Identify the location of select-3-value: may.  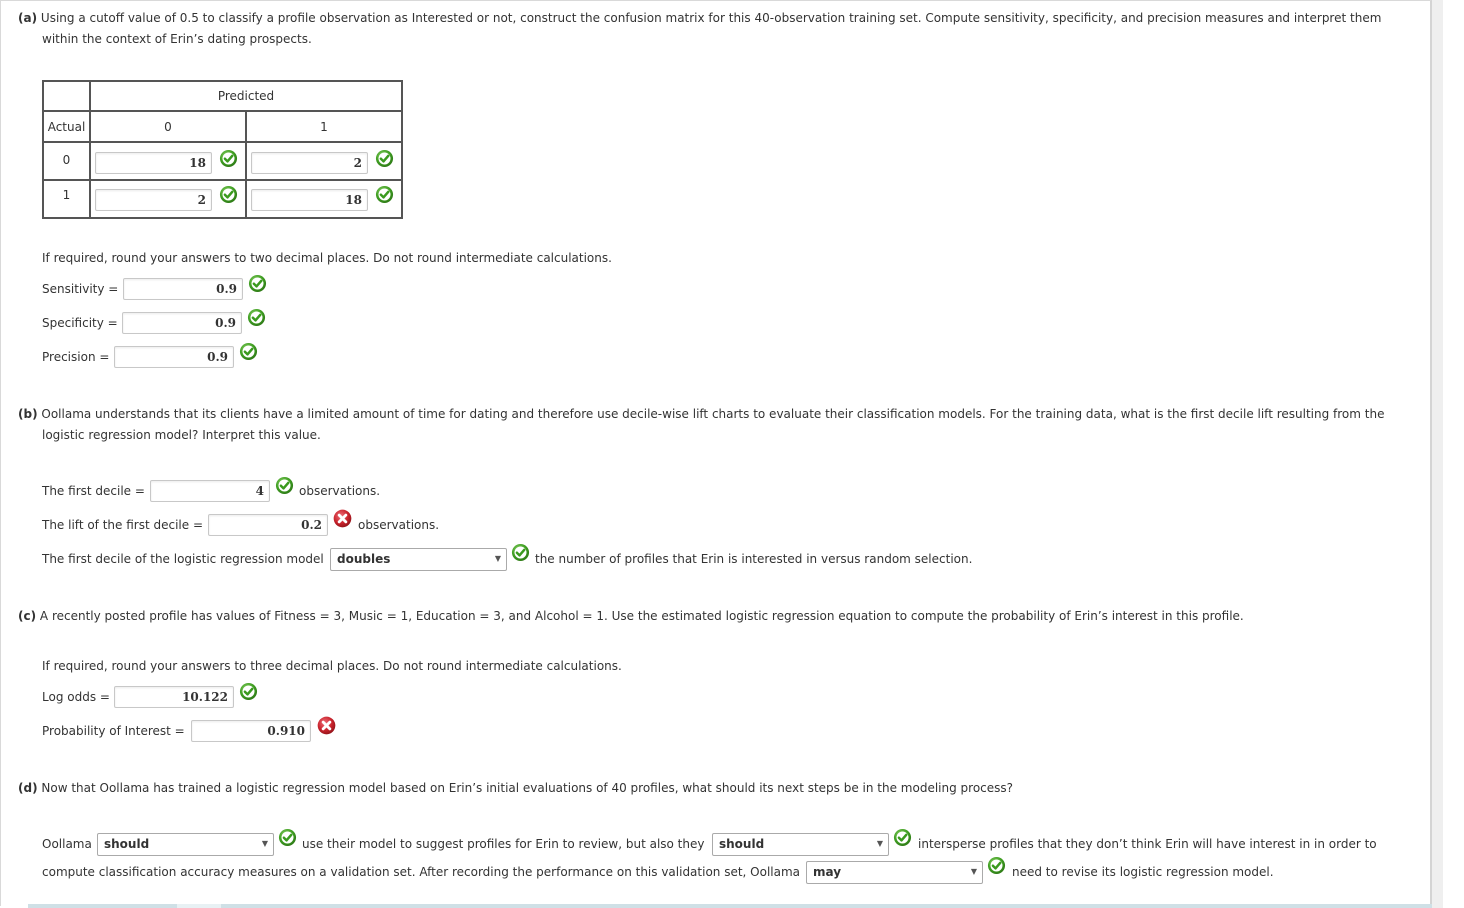
(827, 872).